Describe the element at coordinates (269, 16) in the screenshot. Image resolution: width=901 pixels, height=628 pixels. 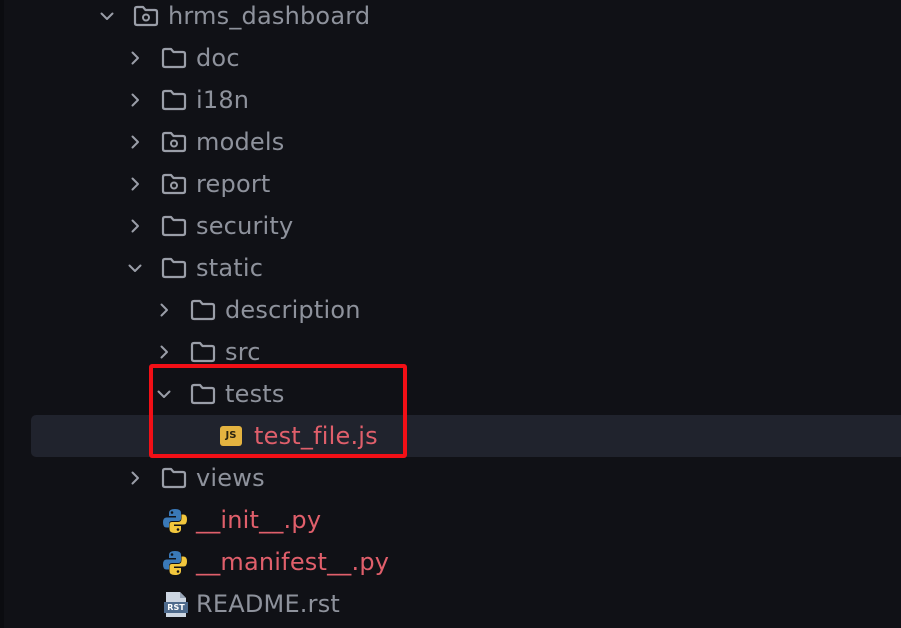
I see `tree-item-label: hrms_dashboard` at that location.